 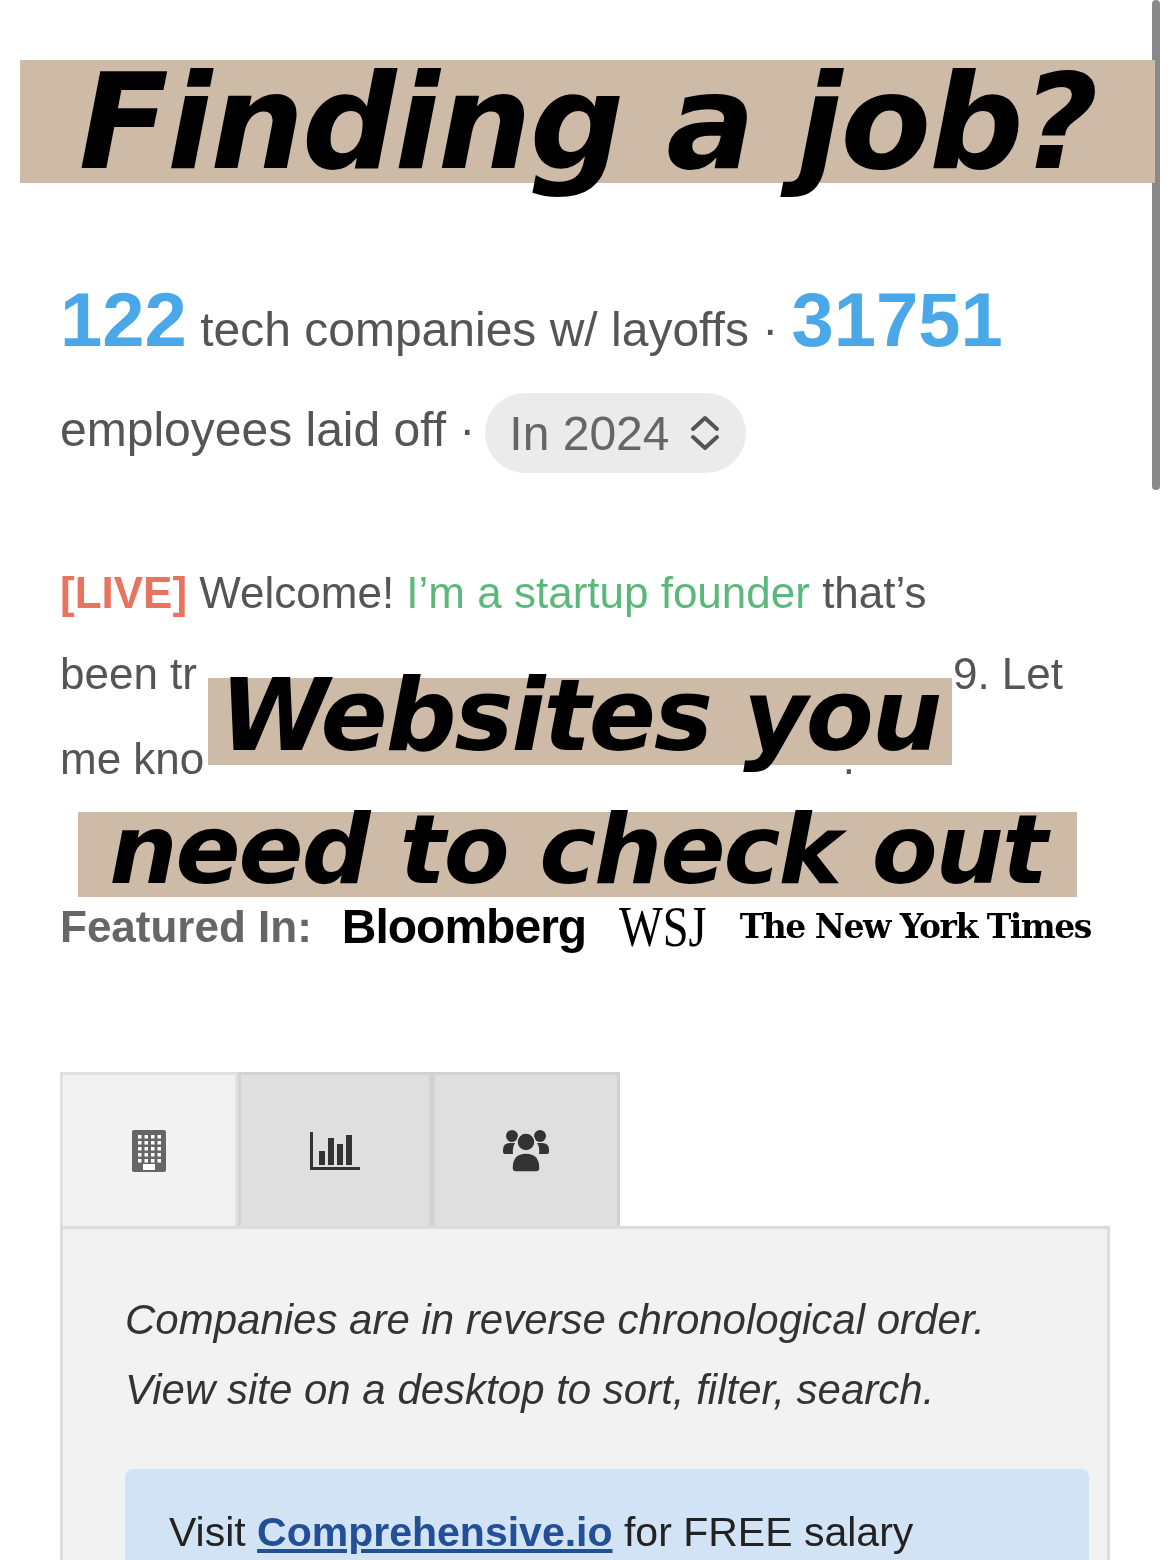 I want to click on intro-sentence: [LIVE] Welcome! I’m a startup founder that’s, so click(x=494, y=593).